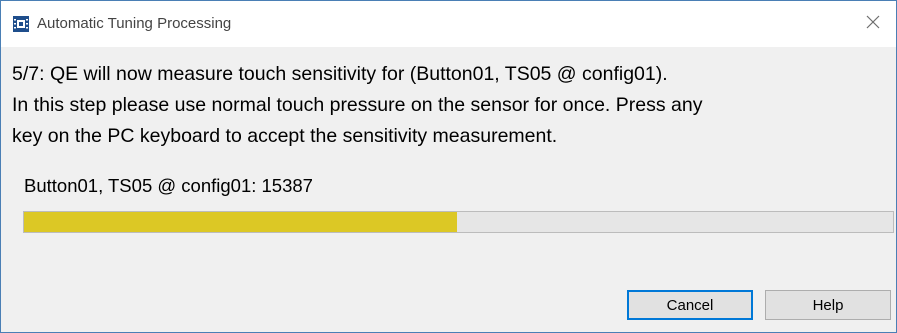  What do you see at coordinates (240, 222) in the screenshot?
I see `progress-fill` at bounding box center [240, 222].